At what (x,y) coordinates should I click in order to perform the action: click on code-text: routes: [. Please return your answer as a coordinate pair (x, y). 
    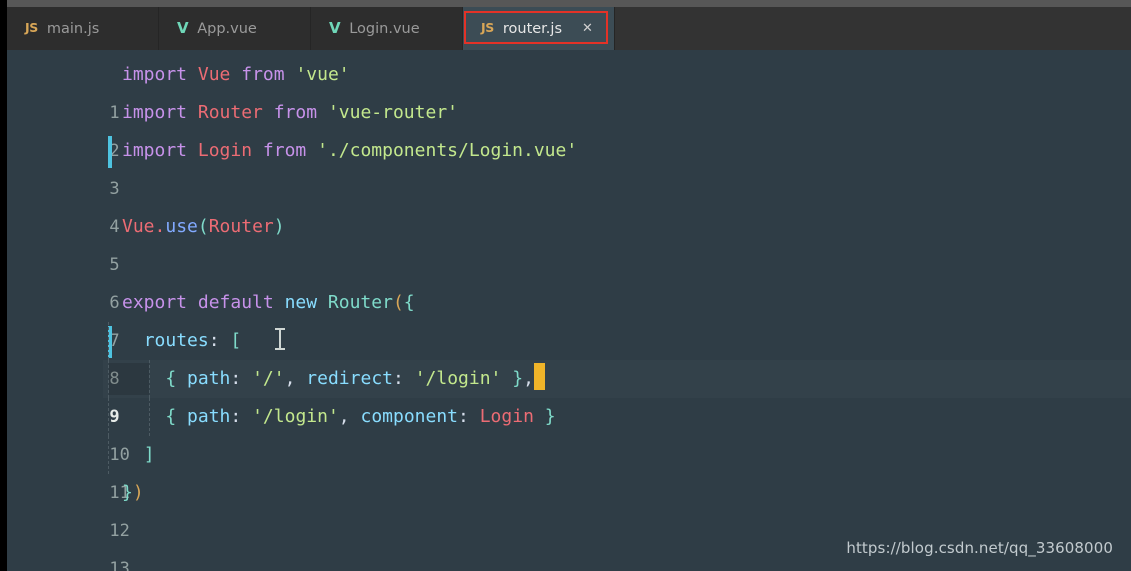
    Looking at the image, I should click on (617, 341).